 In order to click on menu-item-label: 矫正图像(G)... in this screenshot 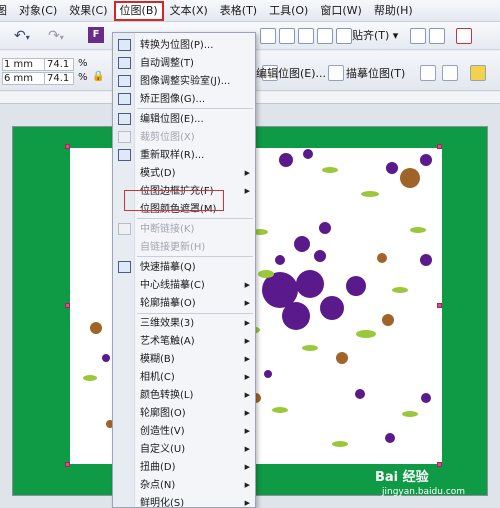, I will do `click(173, 99)`.